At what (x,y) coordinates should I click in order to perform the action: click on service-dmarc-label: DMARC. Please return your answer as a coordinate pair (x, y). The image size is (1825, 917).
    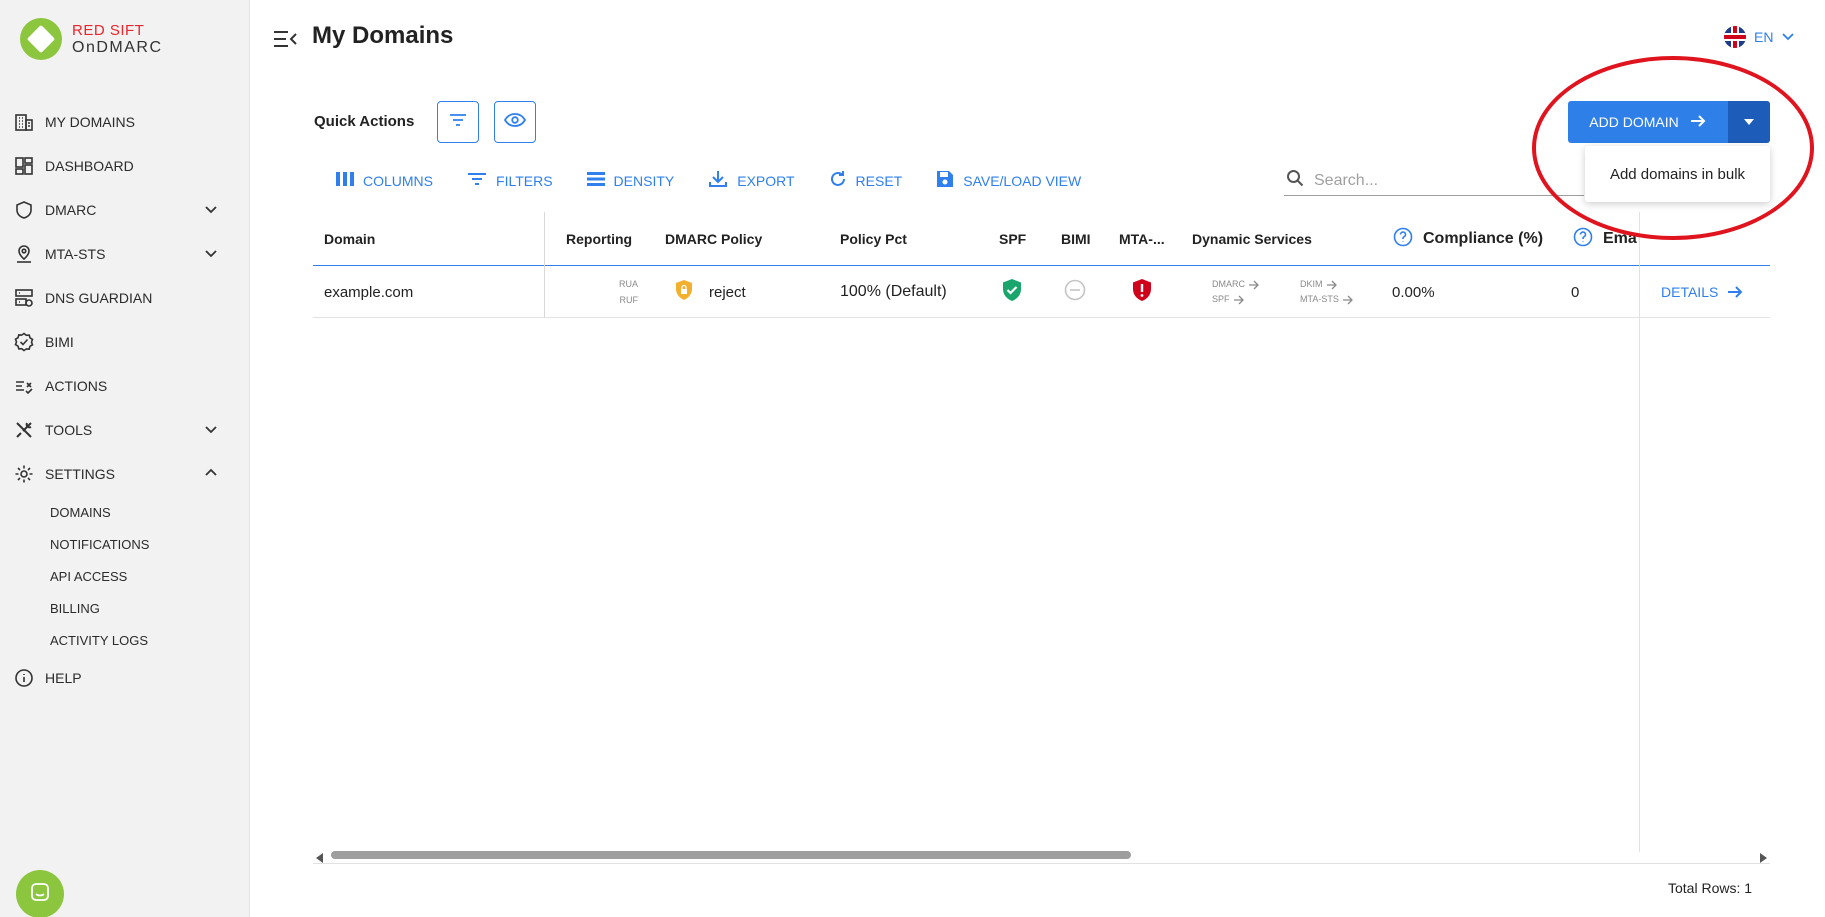
    Looking at the image, I should click on (1228, 284).